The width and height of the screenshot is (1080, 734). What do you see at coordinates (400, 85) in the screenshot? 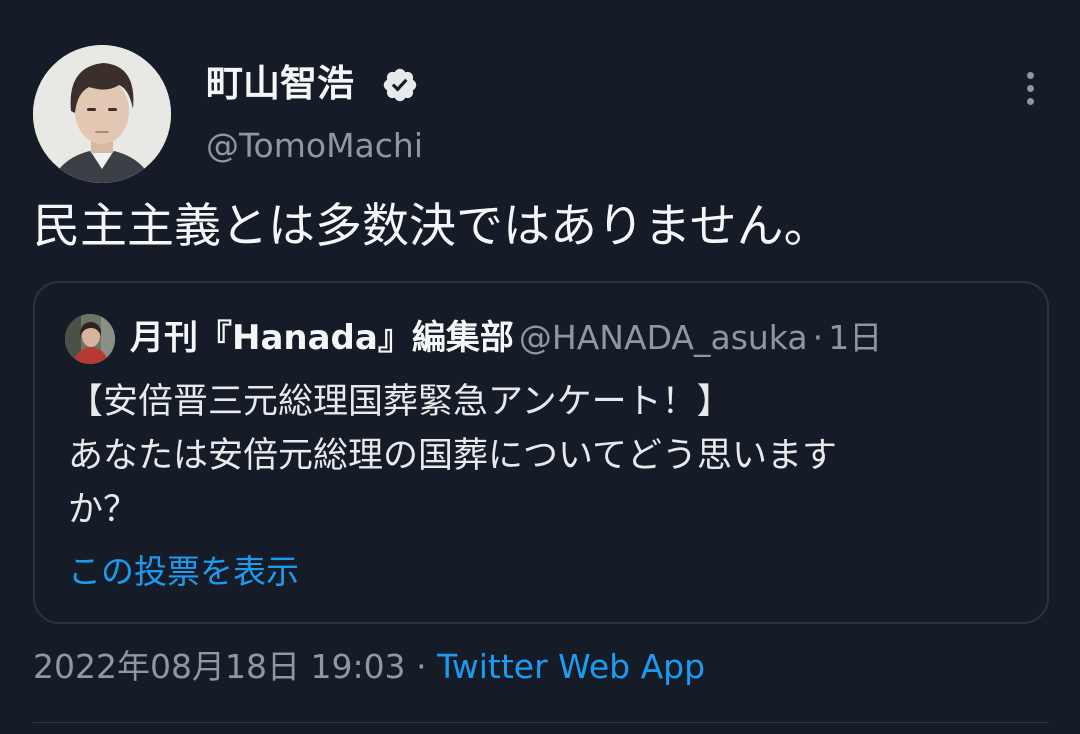
I see `verified-badge-icon` at bounding box center [400, 85].